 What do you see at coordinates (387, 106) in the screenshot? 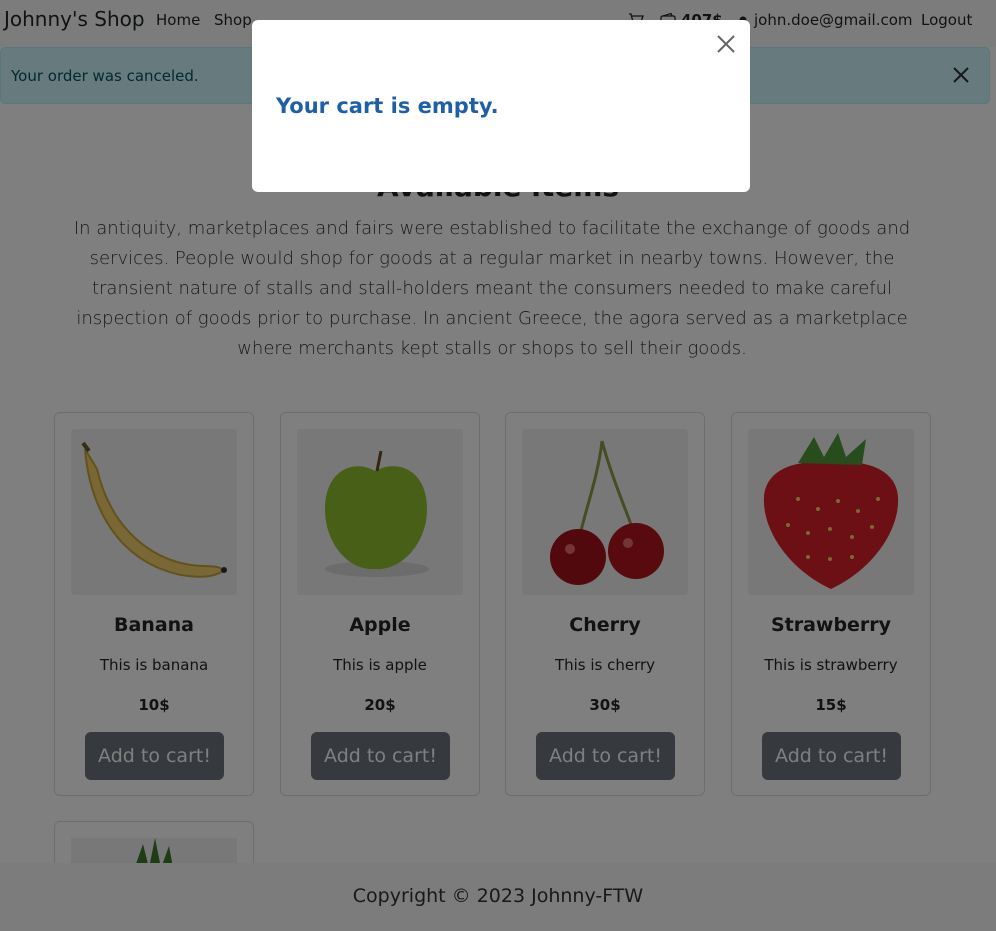
I see `cart-empty-message: Your cart is empty.` at bounding box center [387, 106].